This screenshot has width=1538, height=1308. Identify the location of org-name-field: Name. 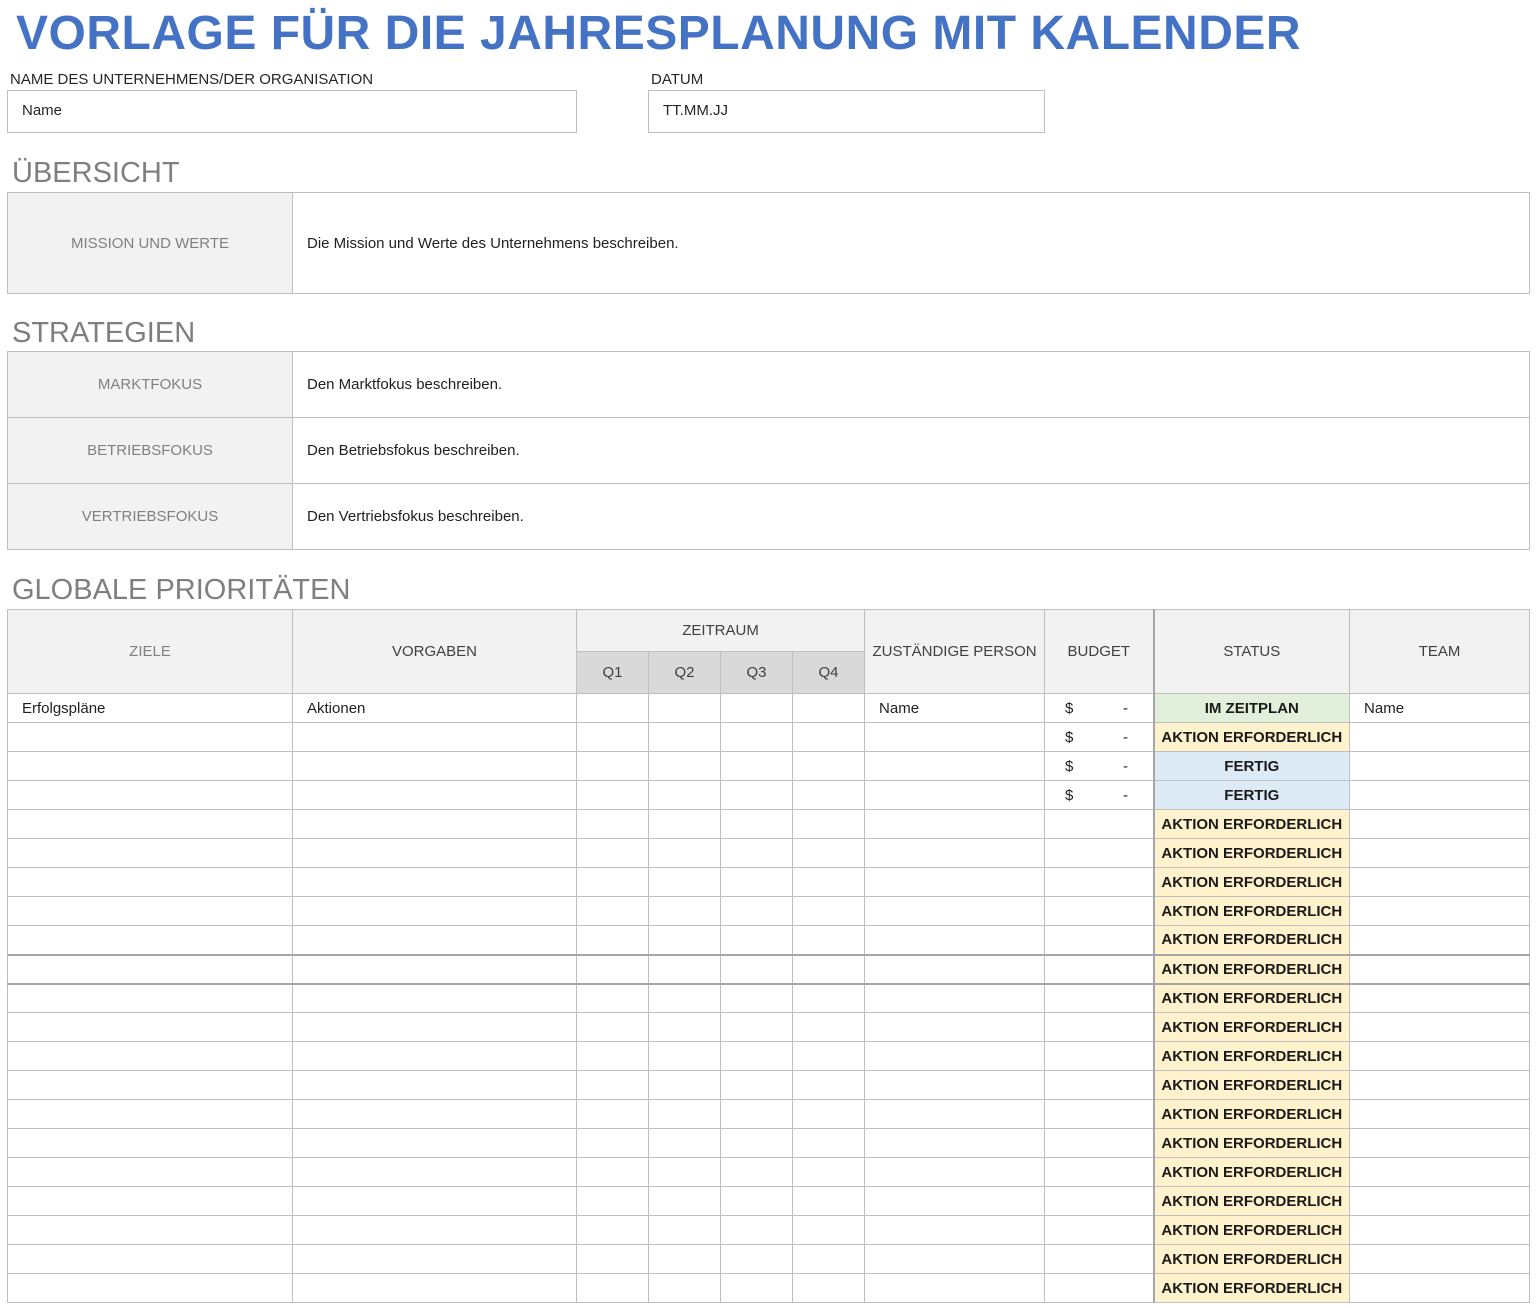
(292, 111).